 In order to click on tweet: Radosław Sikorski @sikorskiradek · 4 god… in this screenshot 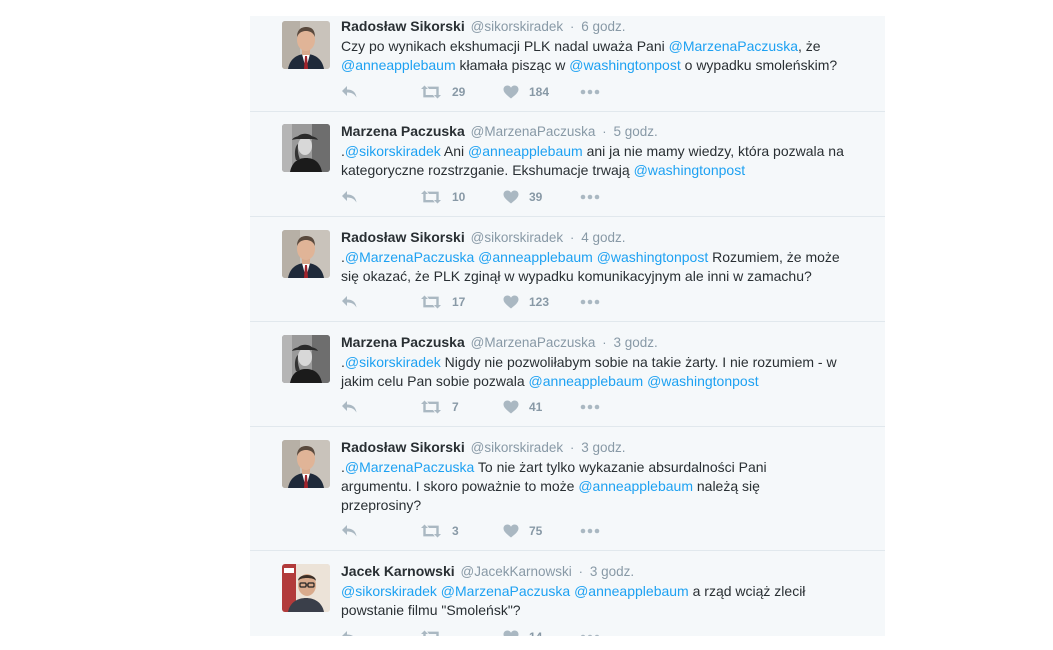, I will do `click(567, 269)`.